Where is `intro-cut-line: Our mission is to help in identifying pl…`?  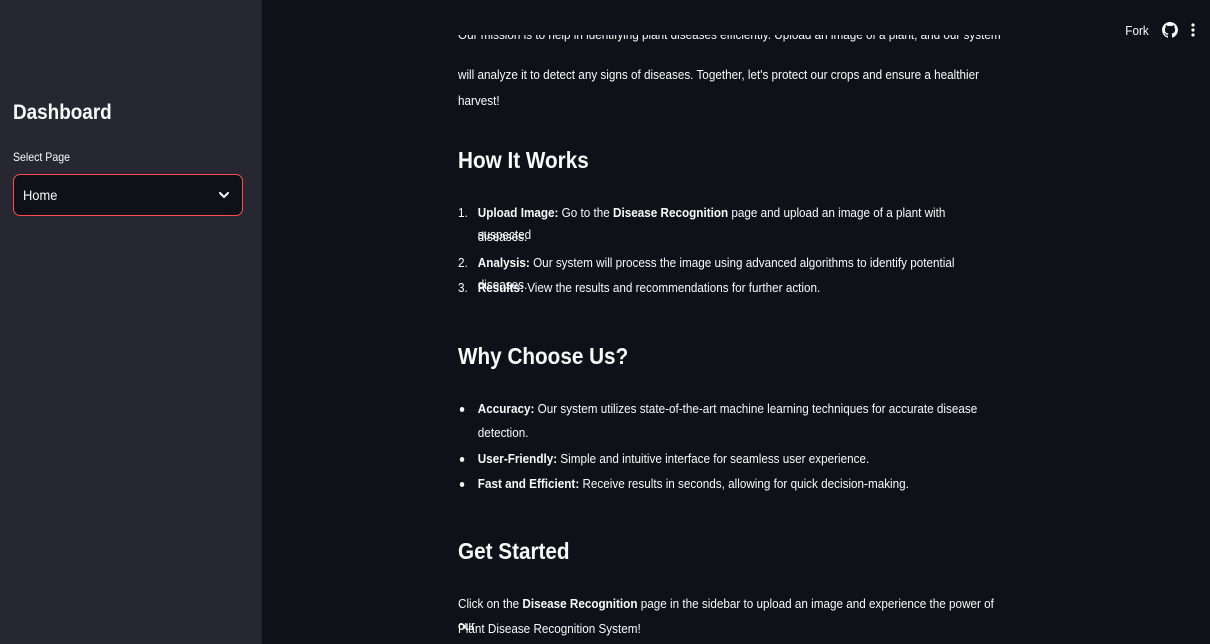
intro-cut-line: Our mission is to help in identifying pl… is located at coordinates (738, 41).